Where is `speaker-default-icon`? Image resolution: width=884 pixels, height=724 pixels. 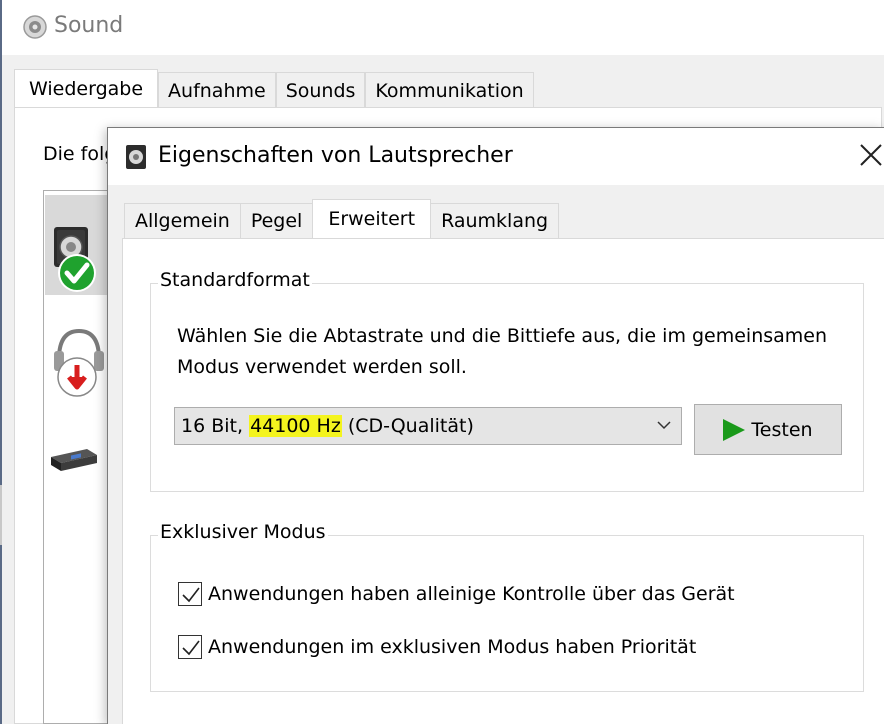
speaker-default-icon is located at coordinates (75, 259).